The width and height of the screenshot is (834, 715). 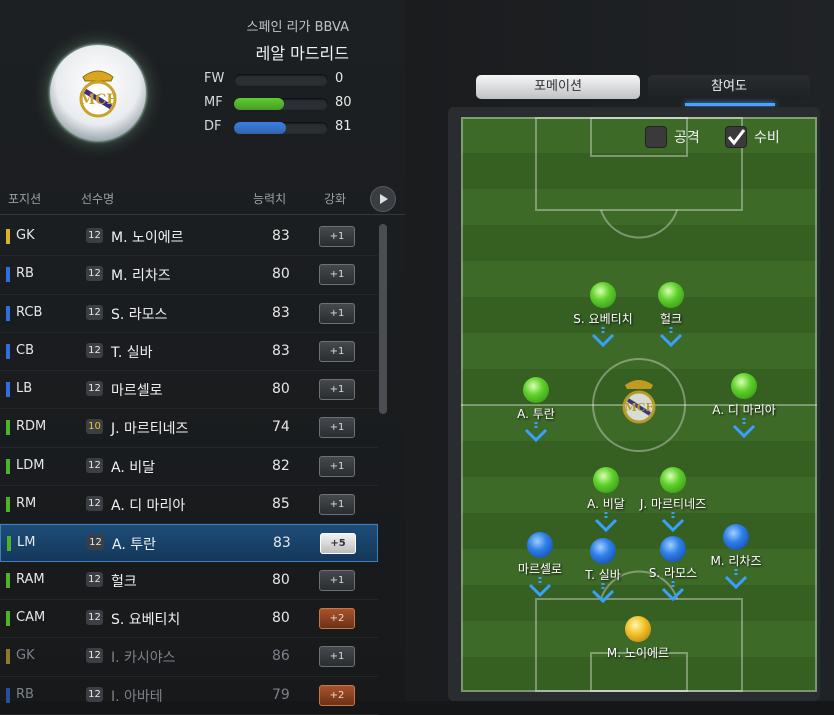 I want to click on player-row: RAM 12 헐크 80 +1, so click(x=189, y=581).